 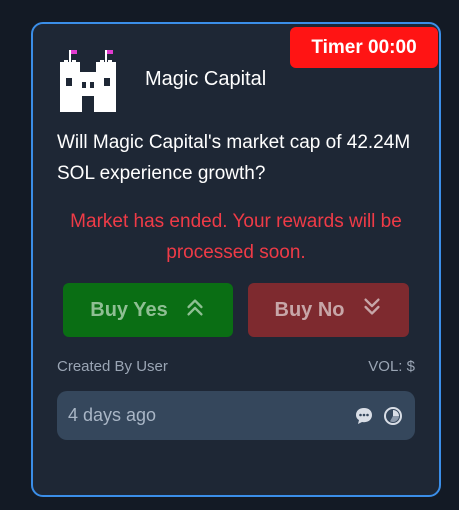 I want to click on double-chevron-up-icon, so click(x=195, y=310).